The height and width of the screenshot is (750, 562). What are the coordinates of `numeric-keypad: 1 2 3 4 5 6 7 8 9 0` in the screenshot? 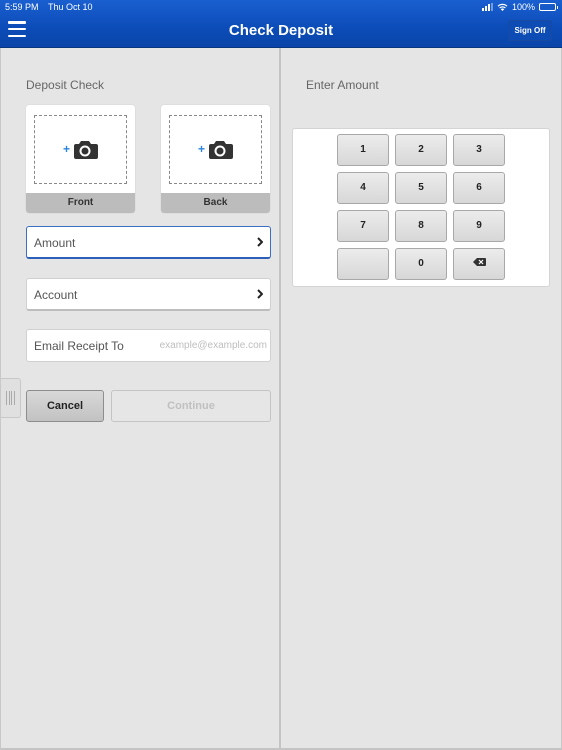 It's located at (421, 207).